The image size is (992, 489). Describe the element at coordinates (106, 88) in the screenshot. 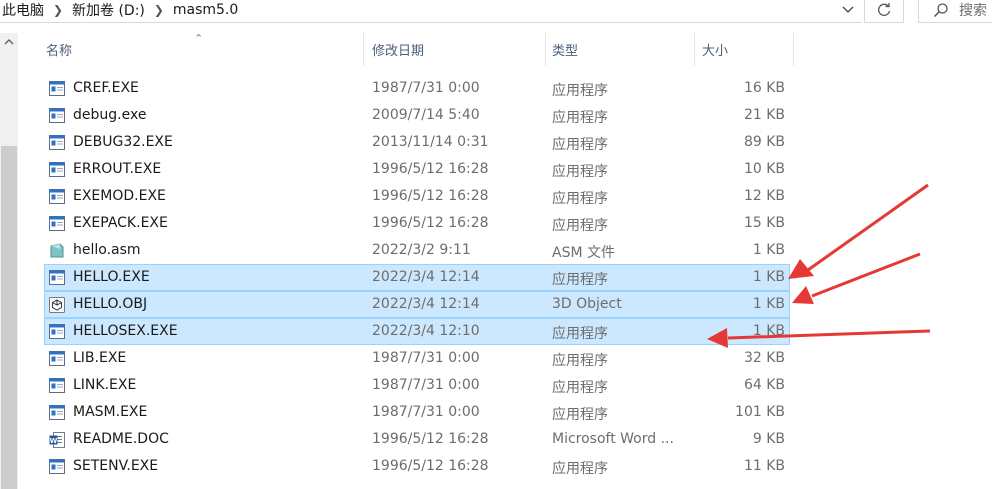

I see `file-name: CREF.EXE` at that location.